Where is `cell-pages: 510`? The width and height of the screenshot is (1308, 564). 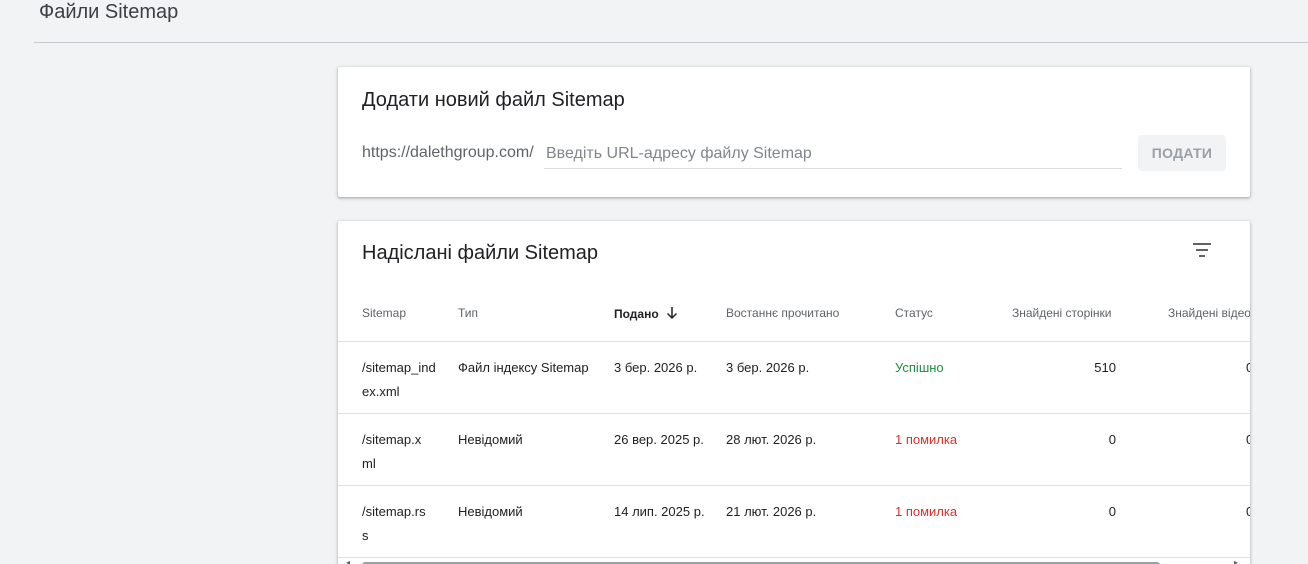 cell-pages: 510 is located at coordinates (1105, 367).